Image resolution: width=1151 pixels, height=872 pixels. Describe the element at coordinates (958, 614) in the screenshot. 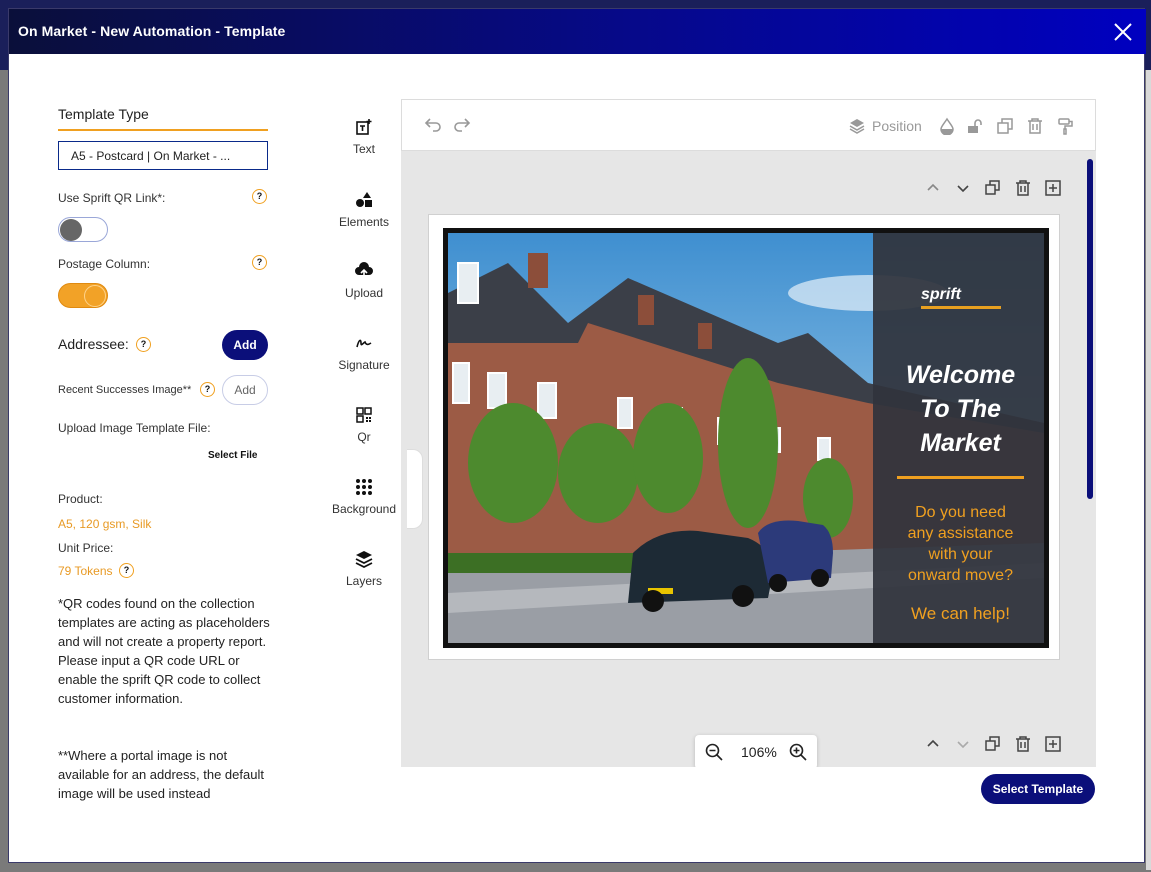

I see `we-can-help-text: We can help!` at that location.